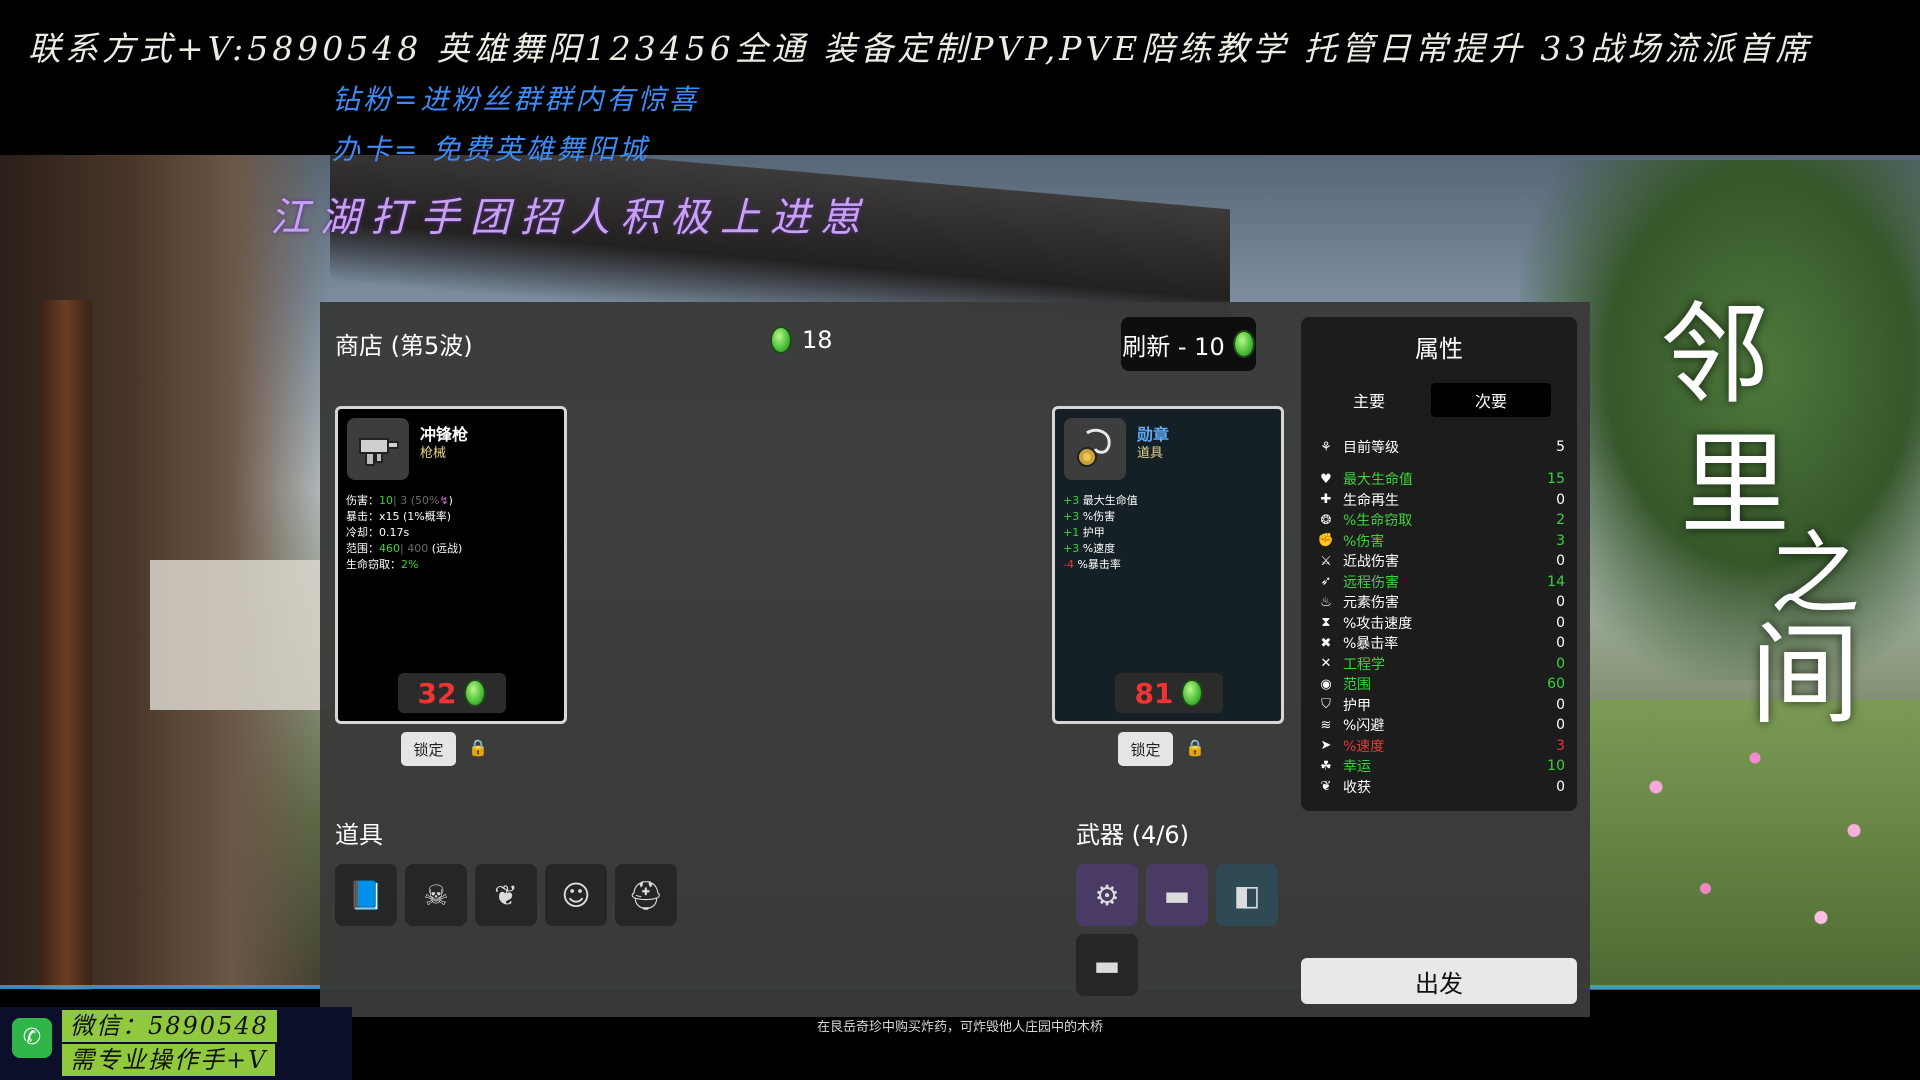 This screenshot has width=1920, height=1080. Describe the element at coordinates (1326, 561) in the screenshot. I see `melee-icon: ⚔` at that location.